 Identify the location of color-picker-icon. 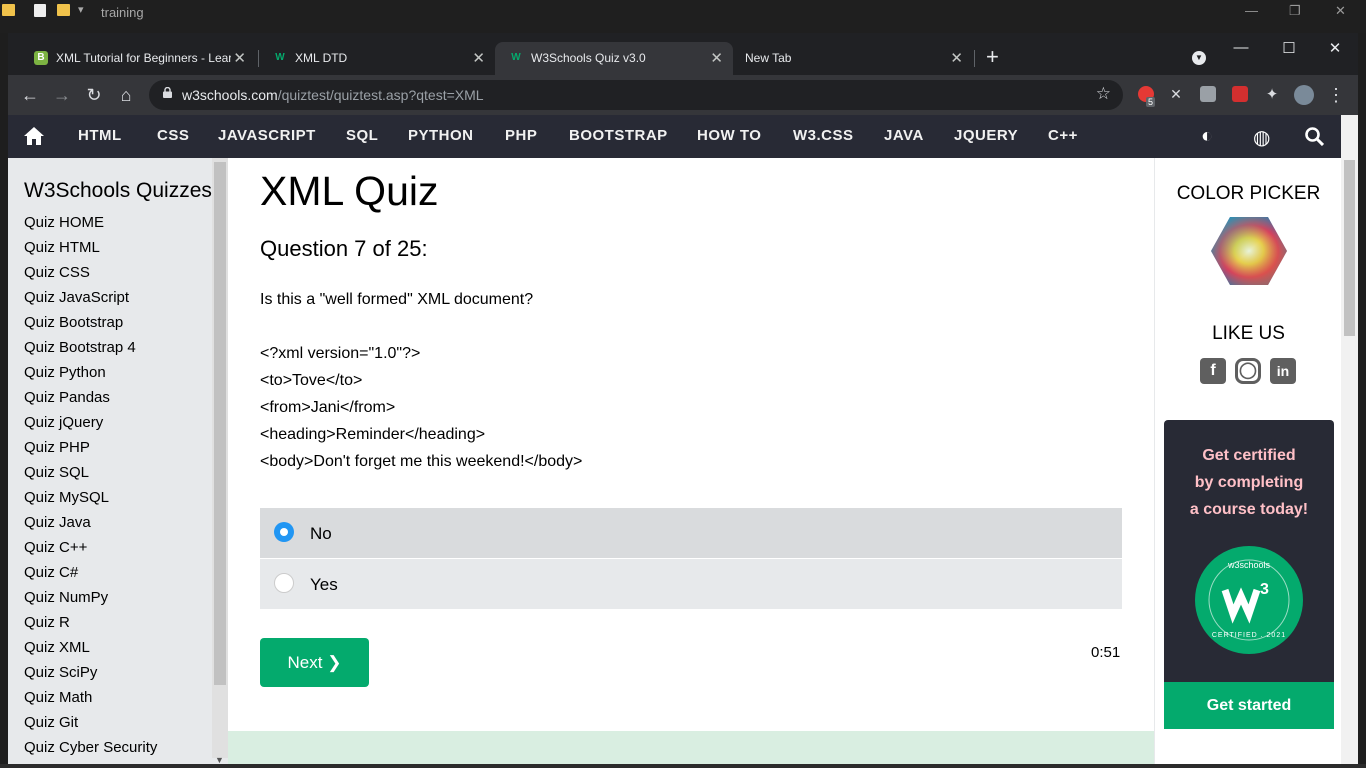
(1249, 251).